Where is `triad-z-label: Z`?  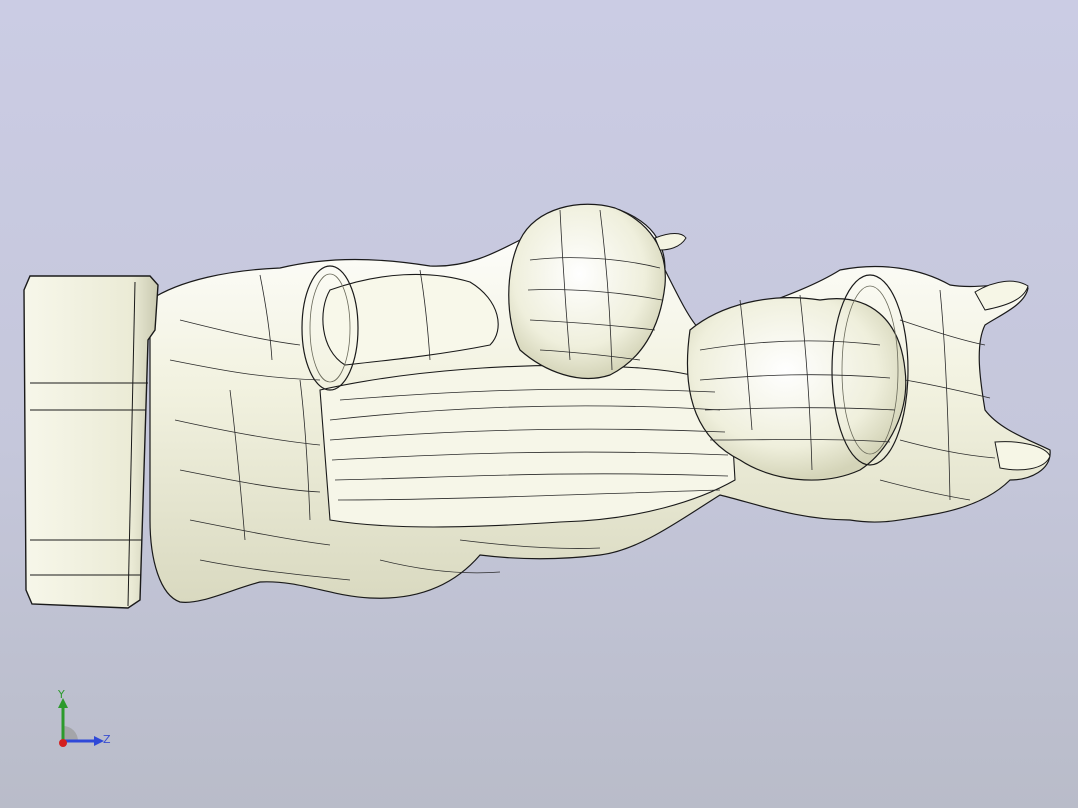 triad-z-label: Z is located at coordinates (107, 739).